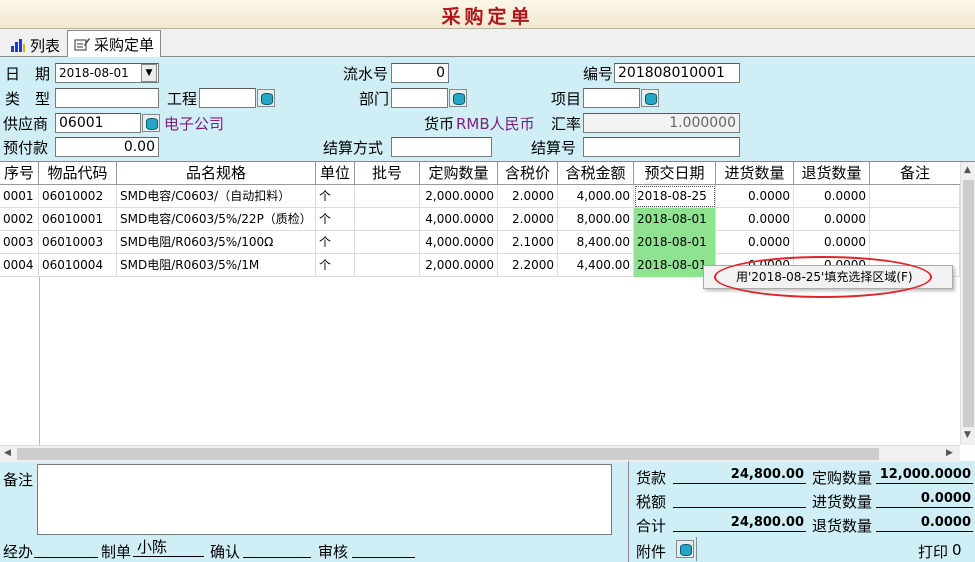 The width and height of the screenshot is (975, 562). Describe the element at coordinates (18, 552) in the screenshot. I see `handler-label: 经办` at that location.